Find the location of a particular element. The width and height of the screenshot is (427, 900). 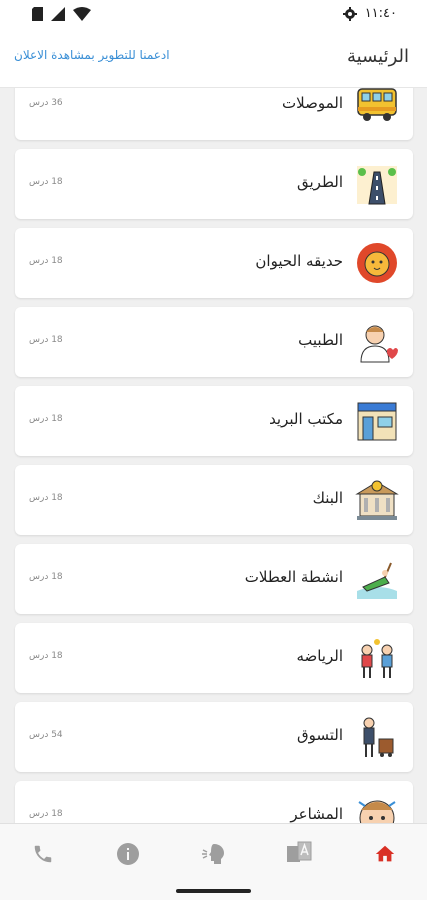

category-card-shopping: التسوق 54 درس is located at coordinates (214, 737).